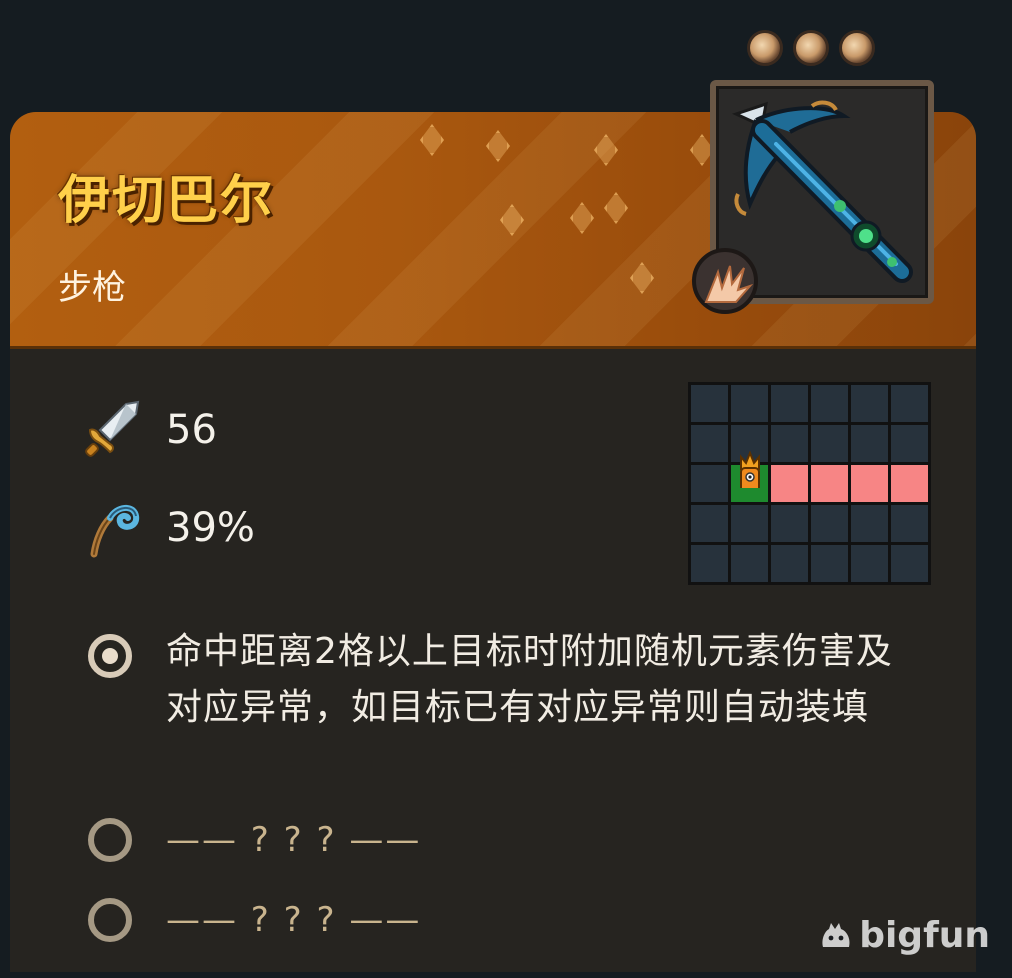 The image size is (1012, 978). What do you see at coordinates (729, 284) in the screenshot?
I see `burst-icon` at bounding box center [729, 284].